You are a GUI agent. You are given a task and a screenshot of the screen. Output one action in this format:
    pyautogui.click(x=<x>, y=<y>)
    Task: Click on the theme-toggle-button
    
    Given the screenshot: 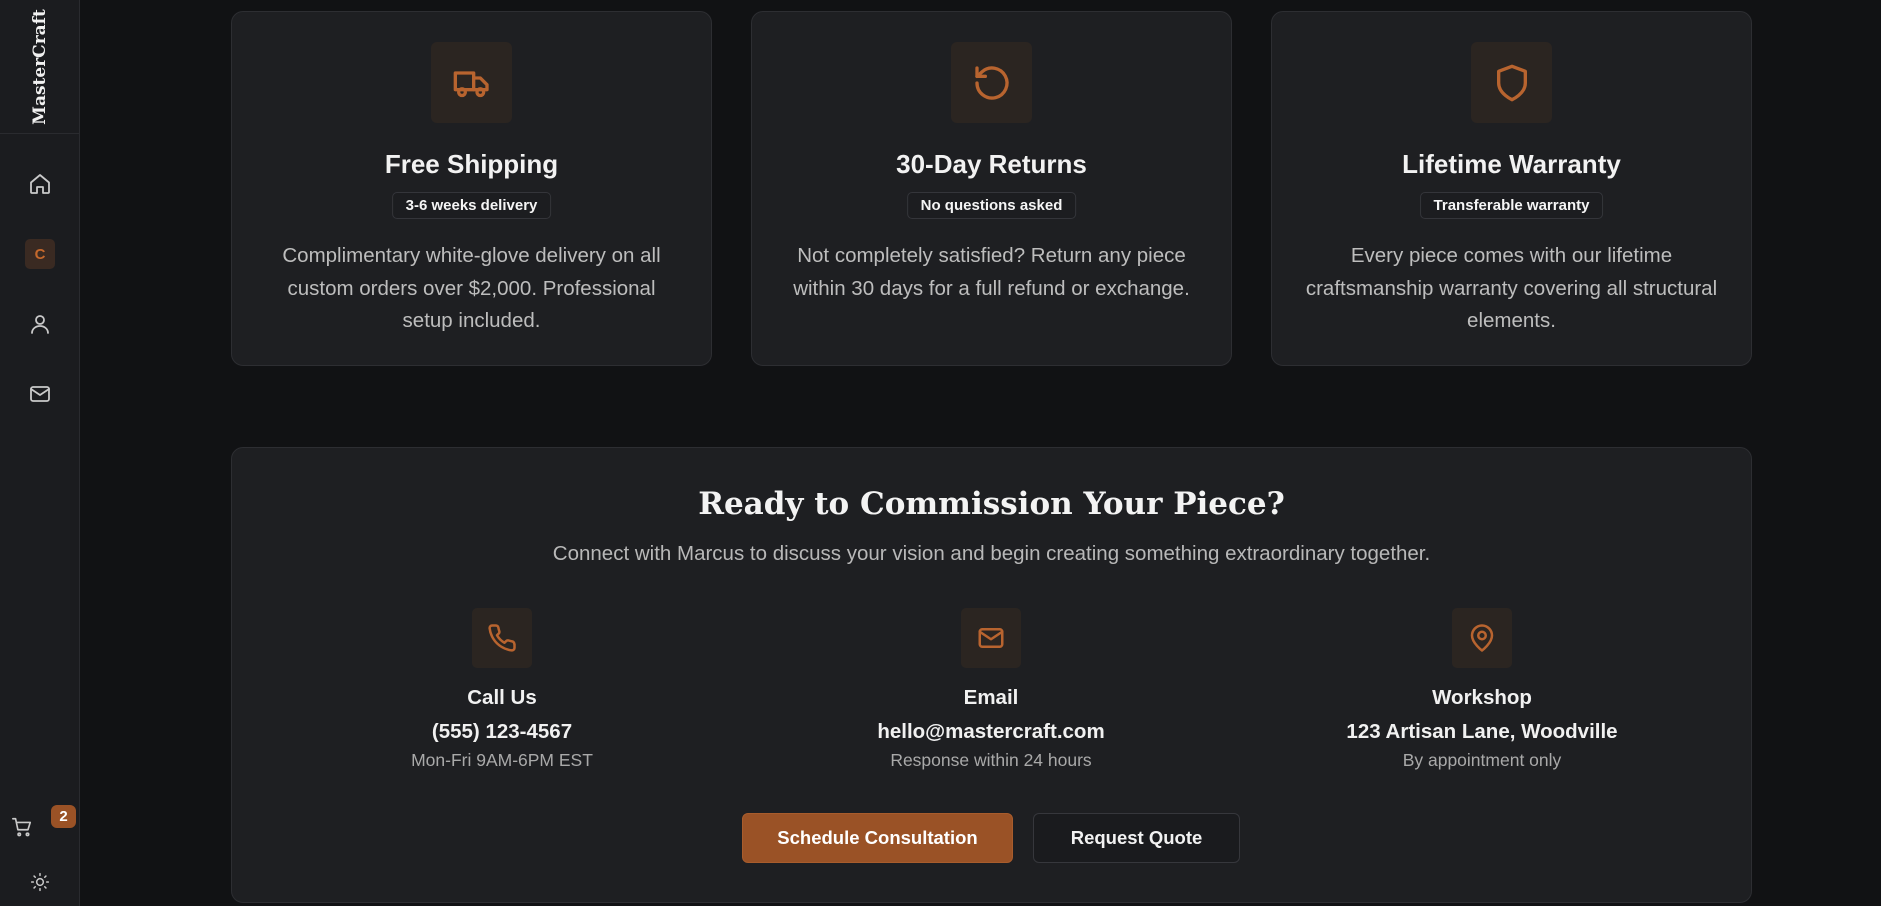 What is the action you would take?
    pyautogui.click(x=40, y=882)
    